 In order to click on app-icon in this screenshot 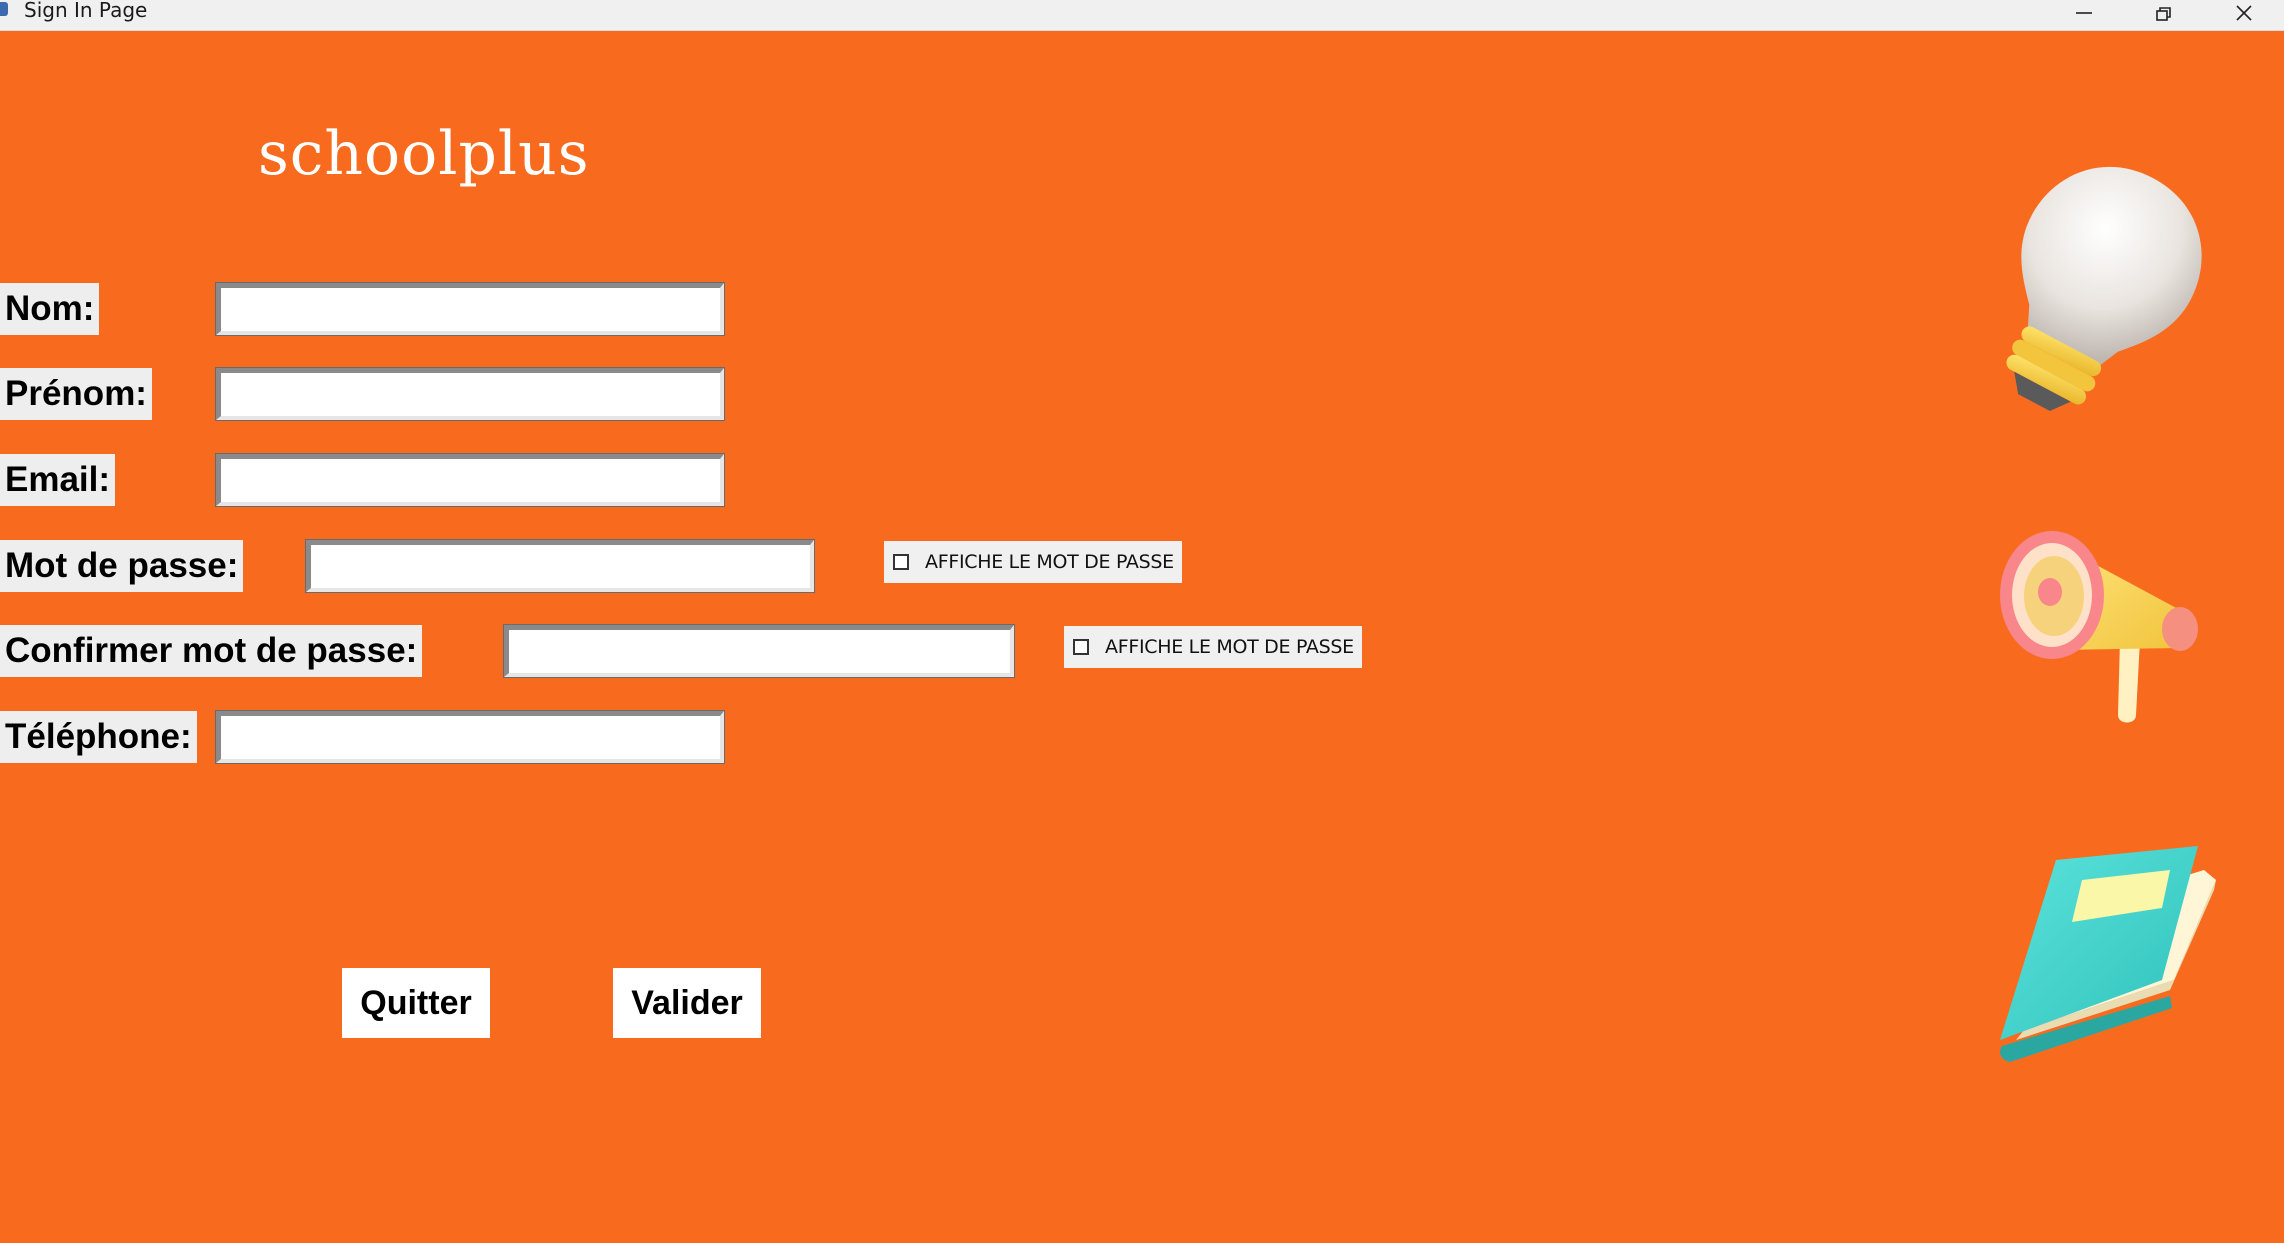, I will do `click(4, 9)`.